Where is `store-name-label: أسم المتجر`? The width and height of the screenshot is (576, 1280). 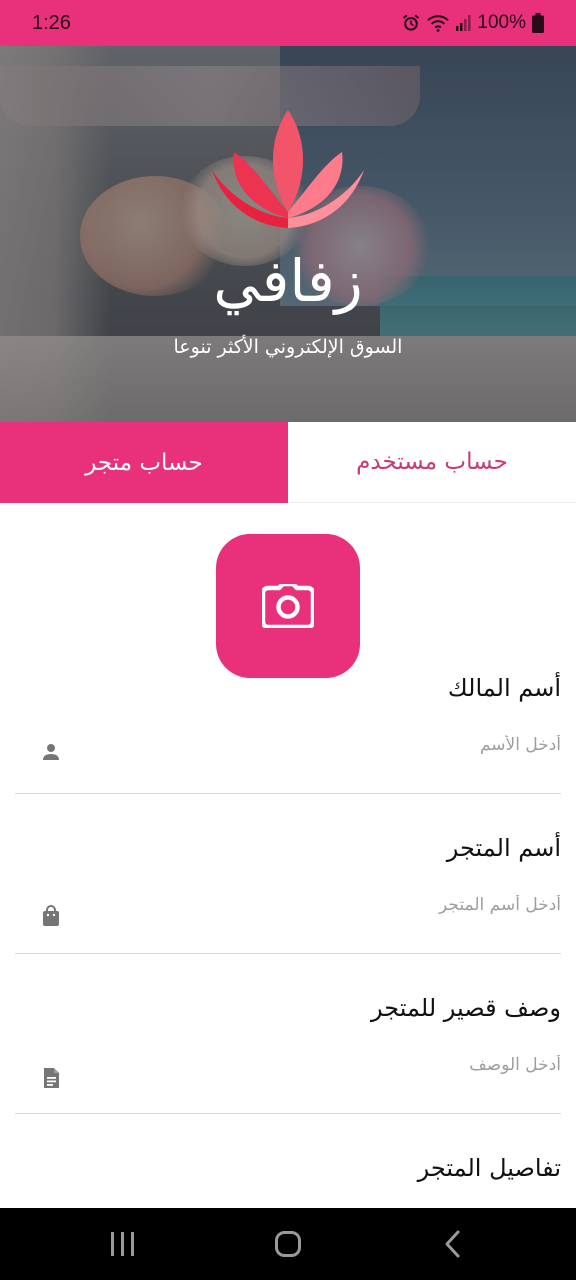
store-name-label: أسم المتجر is located at coordinates (503, 848).